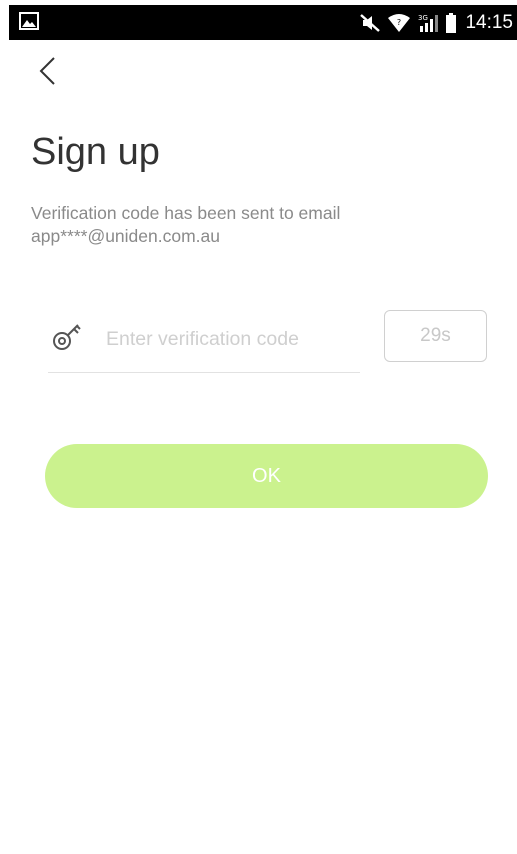 This screenshot has width=517, height=854. I want to click on status-bar: ? 3G 14:15, so click(263, 22).